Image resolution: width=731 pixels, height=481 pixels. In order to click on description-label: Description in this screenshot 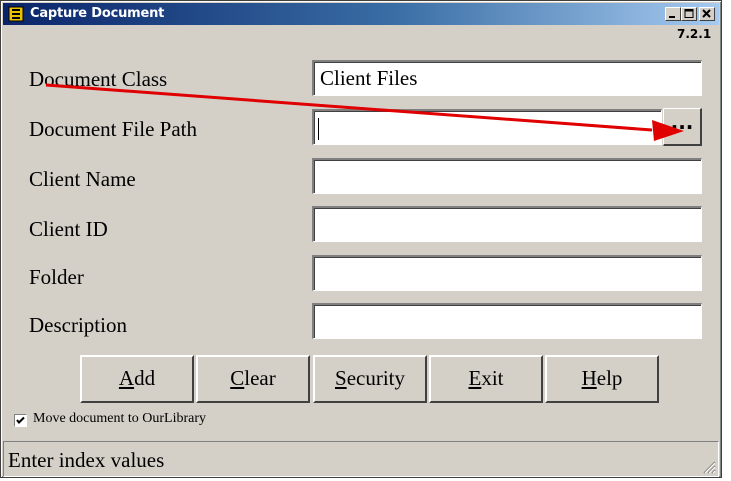, I will do `click(78, 325)`.